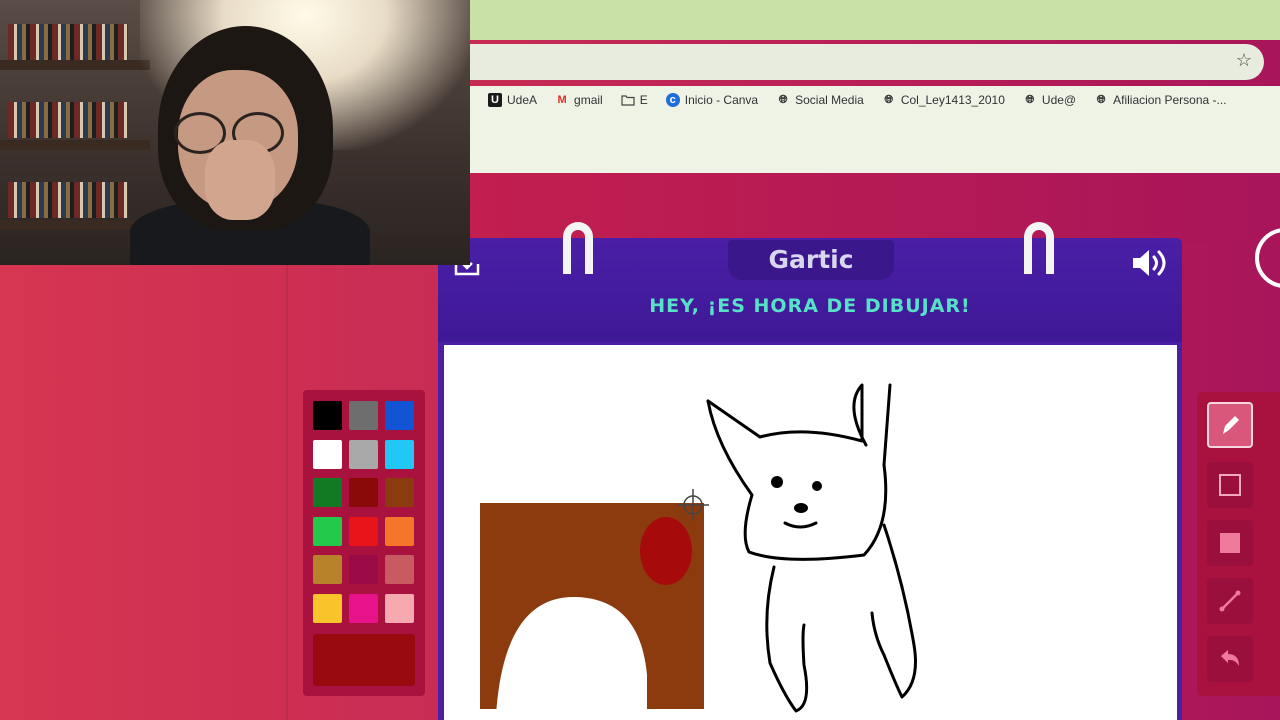  I want to click on bookmark-label: Ude@, so click(1059, 100).